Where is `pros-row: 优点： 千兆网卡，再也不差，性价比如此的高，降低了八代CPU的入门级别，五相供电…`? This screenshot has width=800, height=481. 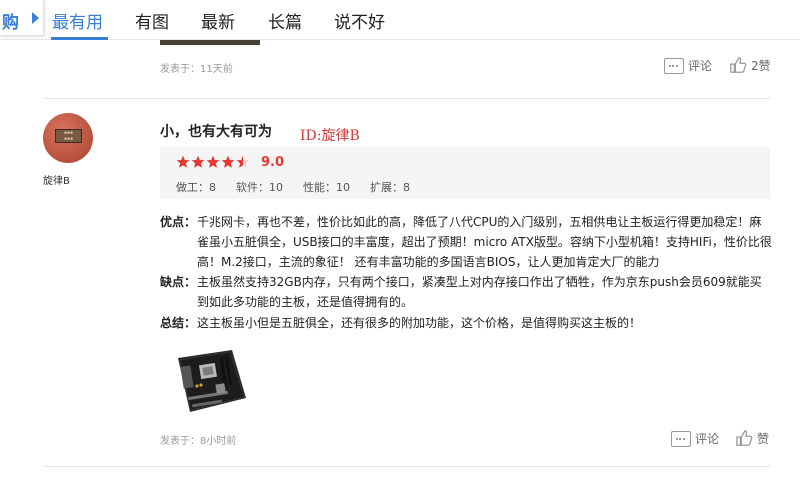 pros-row: 优点： 千兆网卡，再也不差，性价比如此的高，降低了八代CPU的入门级别，五相供电… is located at coordinates (466, 242).